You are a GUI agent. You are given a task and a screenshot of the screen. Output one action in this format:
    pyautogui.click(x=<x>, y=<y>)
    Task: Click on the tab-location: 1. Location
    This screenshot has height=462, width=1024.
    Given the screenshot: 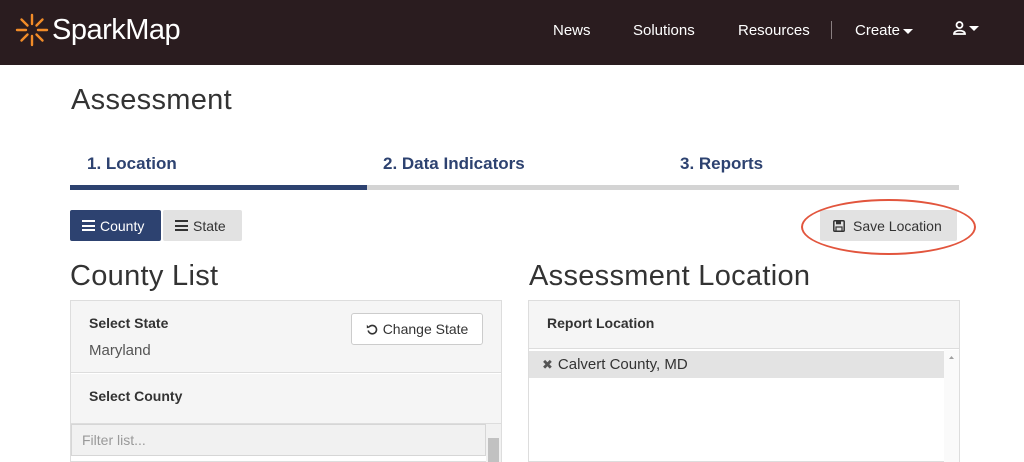 What is the action you would take?
    pyautogui.click(x=132, y=164)
    